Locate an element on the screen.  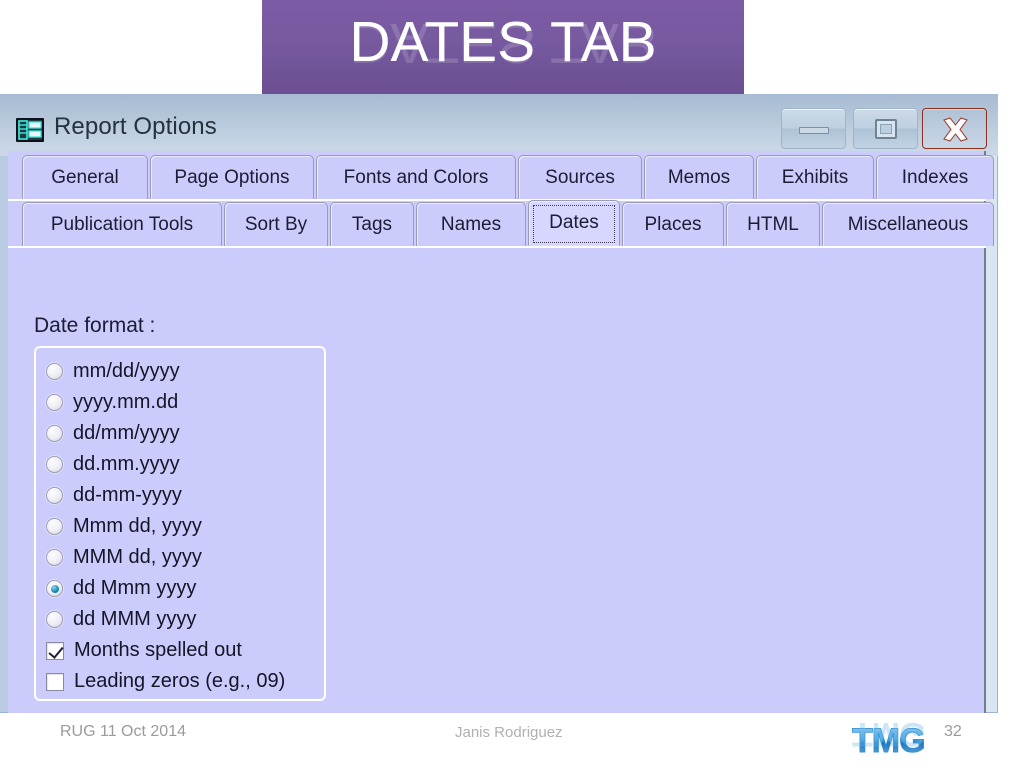
date-format-option-label: mm/dd/yyyy is located at coordinates (126, 371).